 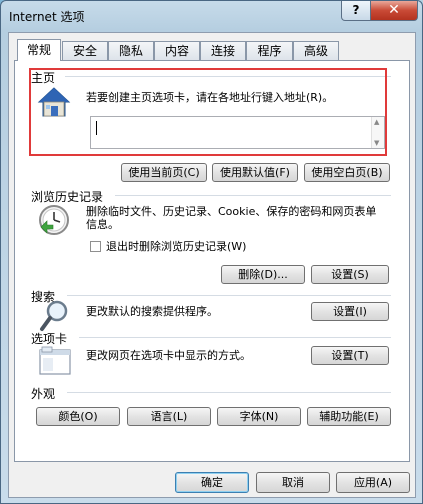 I want to click on tab-connections: 连接, so click(x=223, y=50).